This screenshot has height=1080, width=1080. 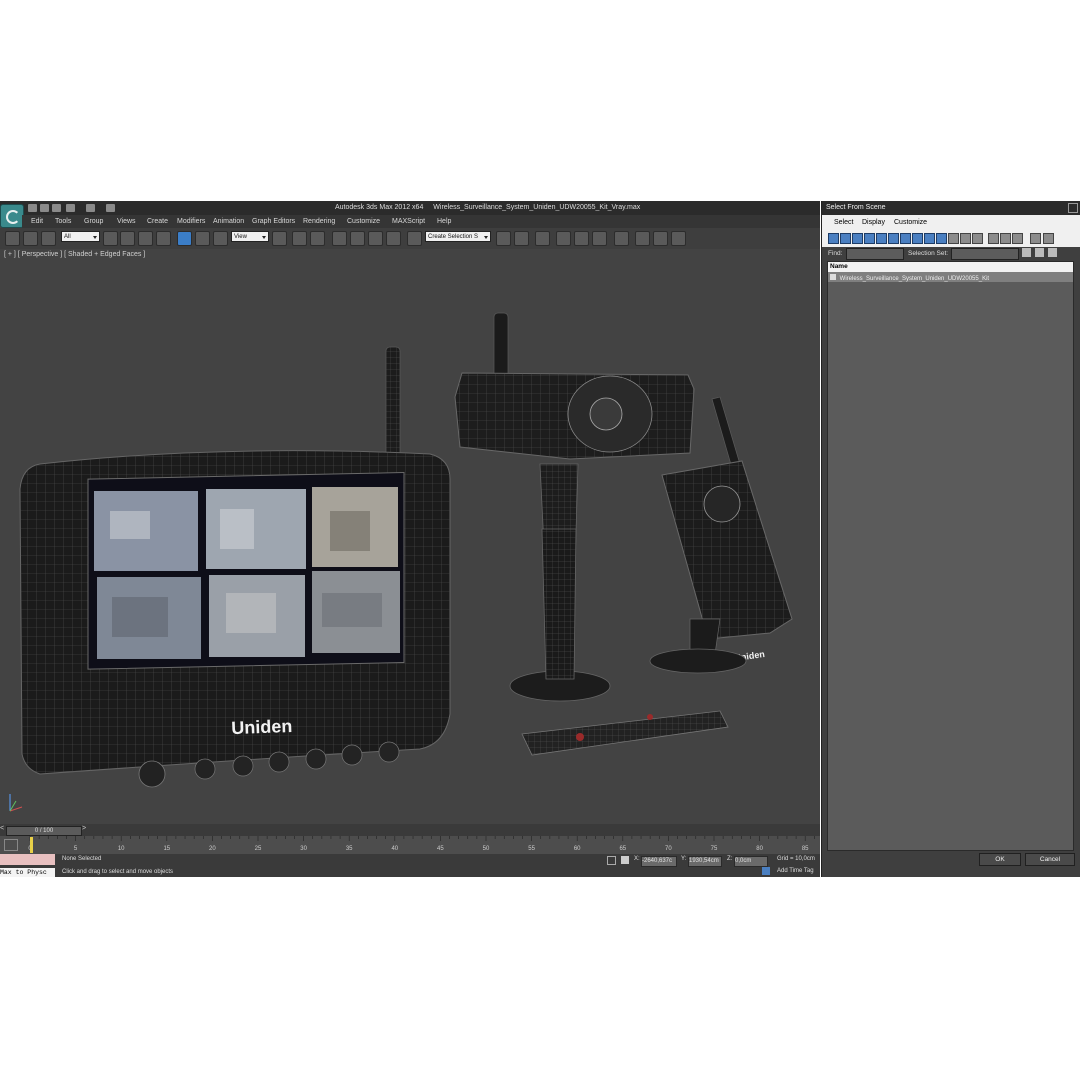 I want to click on display-all-icon, so click(x=977, y=238).